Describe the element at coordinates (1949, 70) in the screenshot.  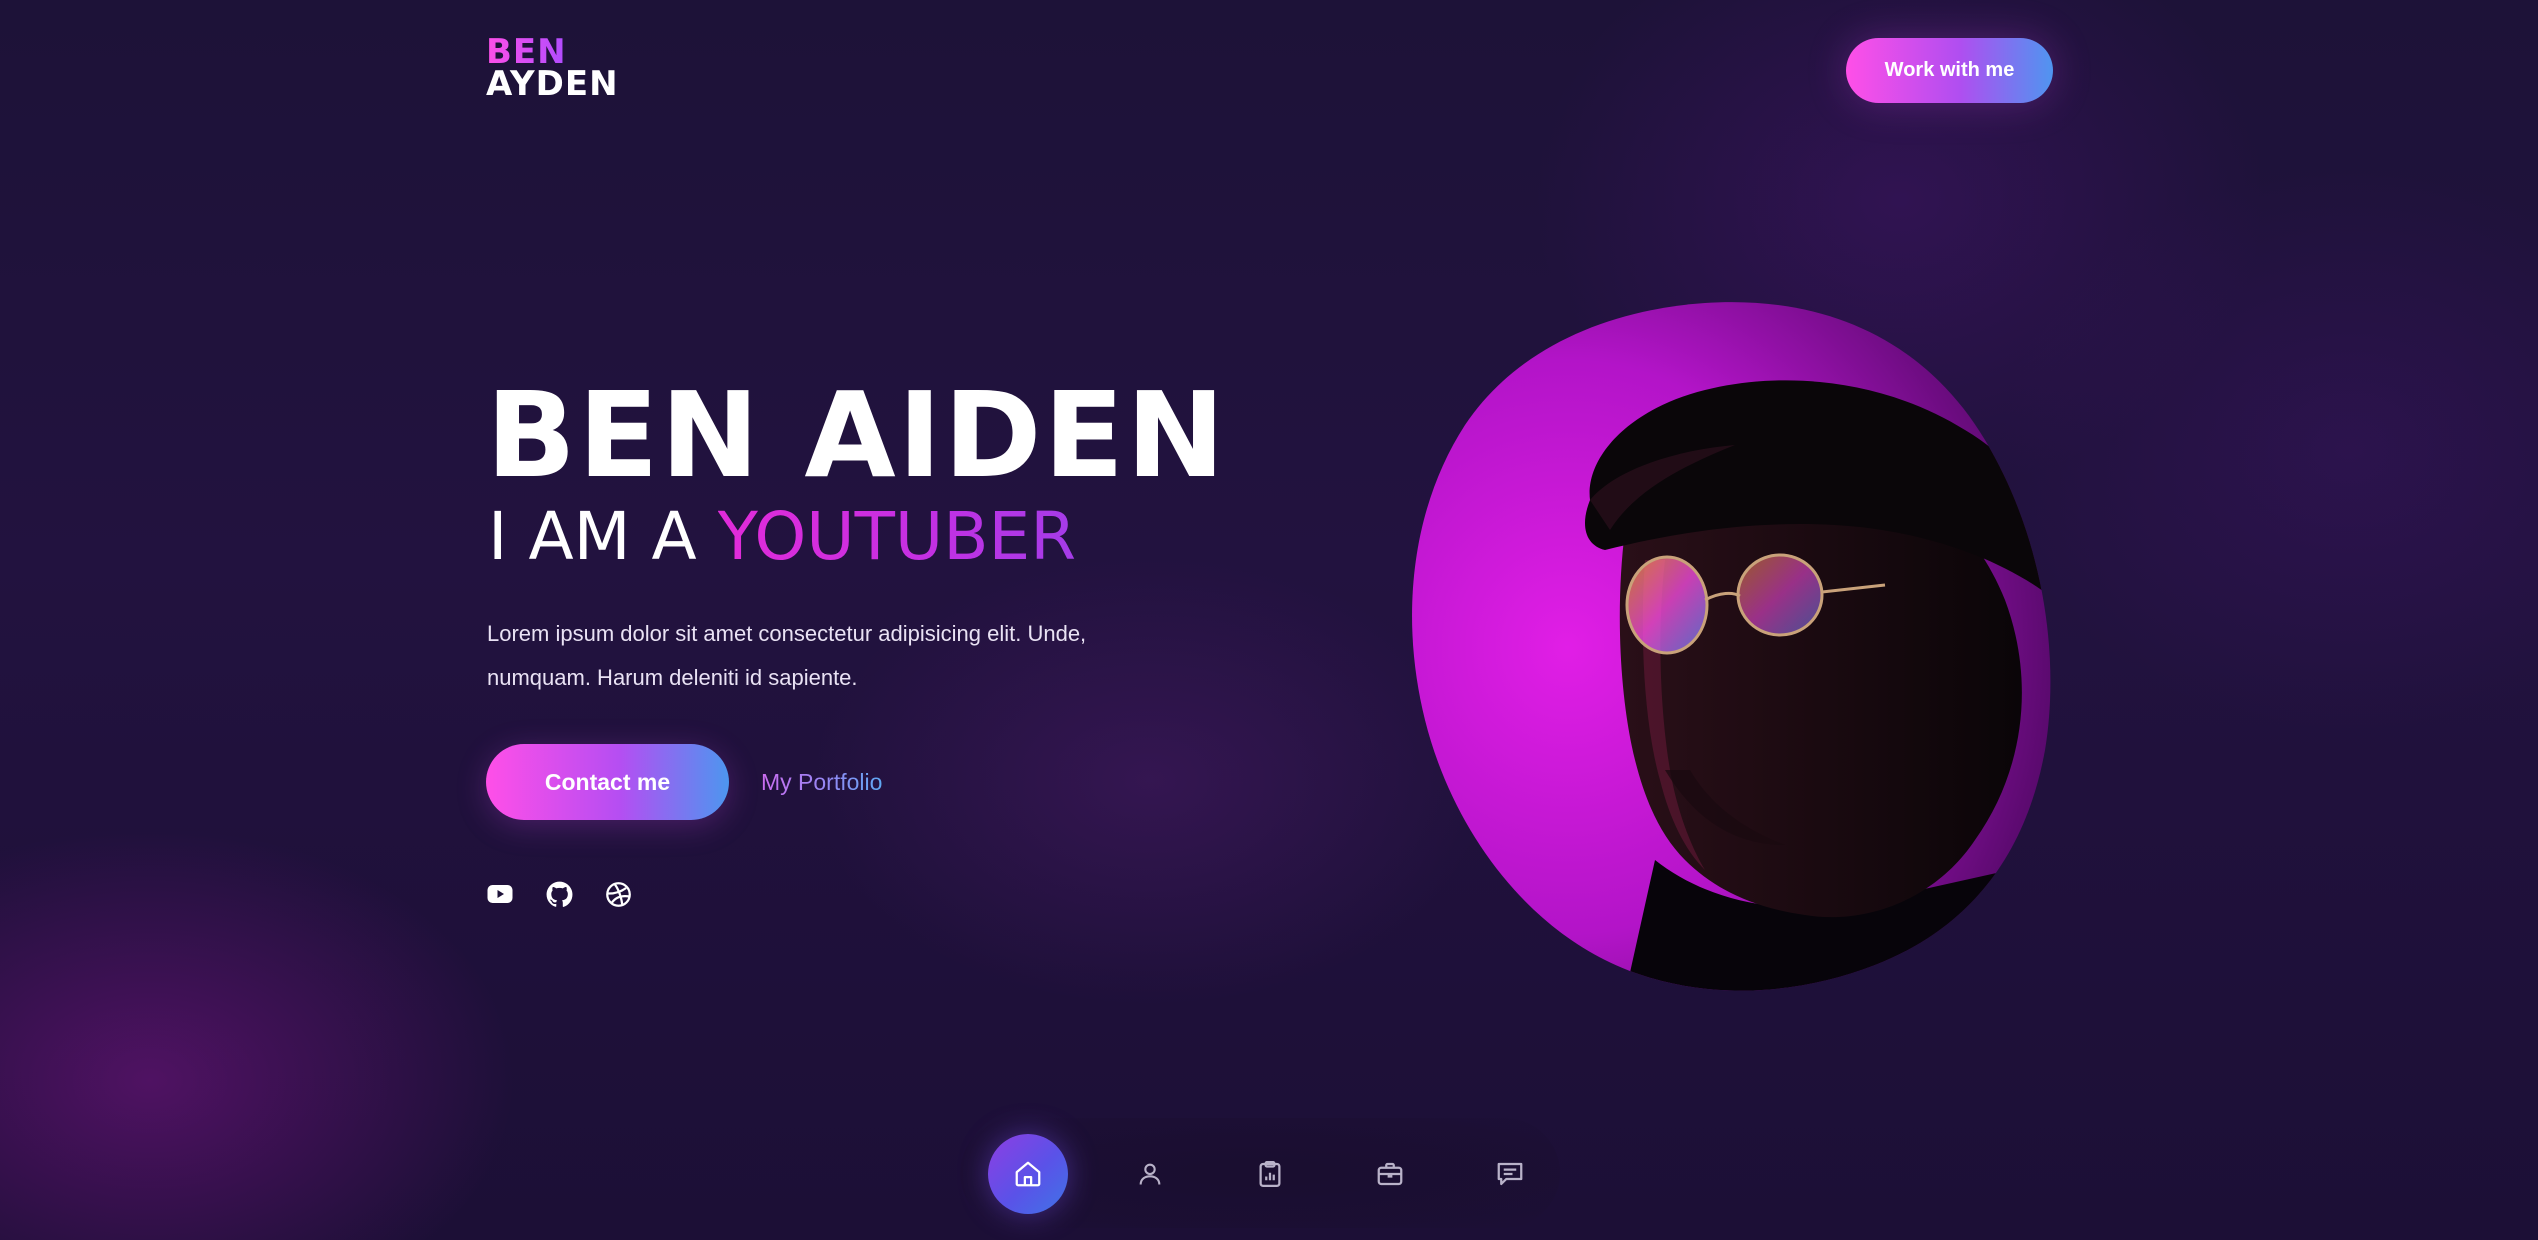
I see `work-with-me-button: Work with me` at that location.